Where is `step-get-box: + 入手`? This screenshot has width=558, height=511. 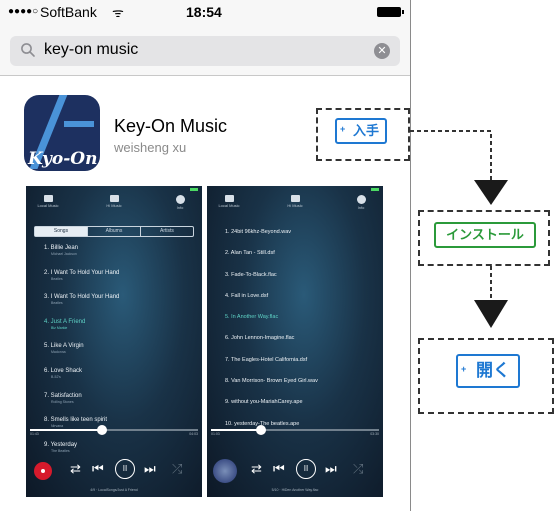 step-get-box: + 入手 is located at coordinates (363, 134).